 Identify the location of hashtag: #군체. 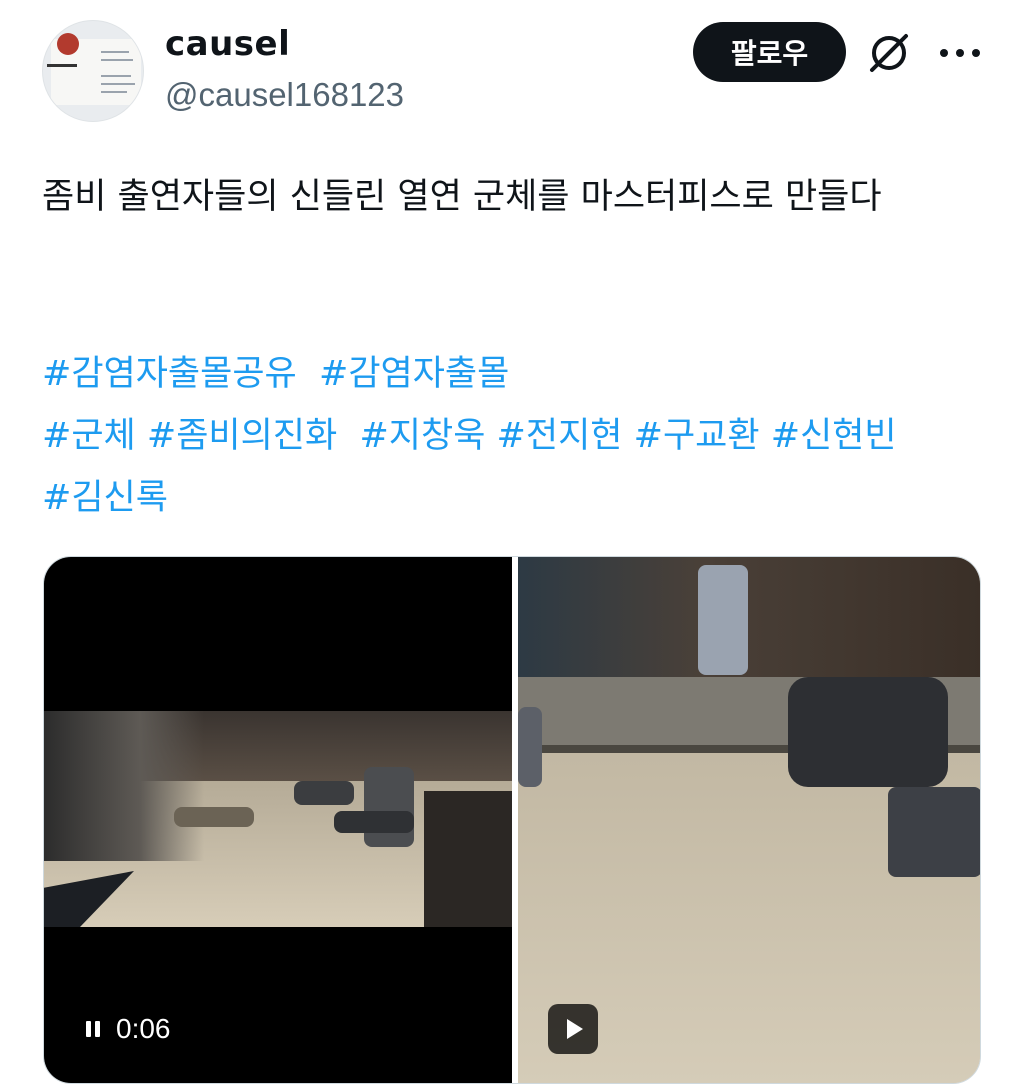
(89, 436).